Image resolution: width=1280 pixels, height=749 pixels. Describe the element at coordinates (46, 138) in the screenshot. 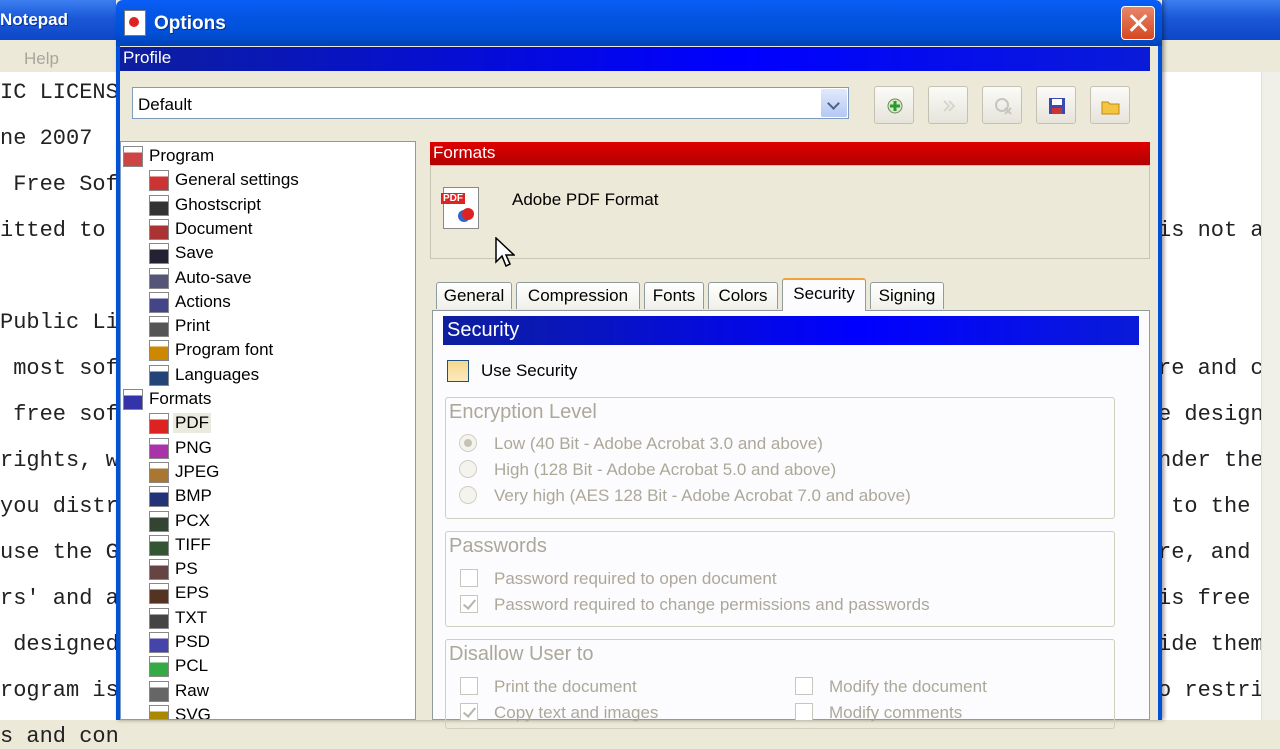

I see `notepad-line: ne 2007` at that location.